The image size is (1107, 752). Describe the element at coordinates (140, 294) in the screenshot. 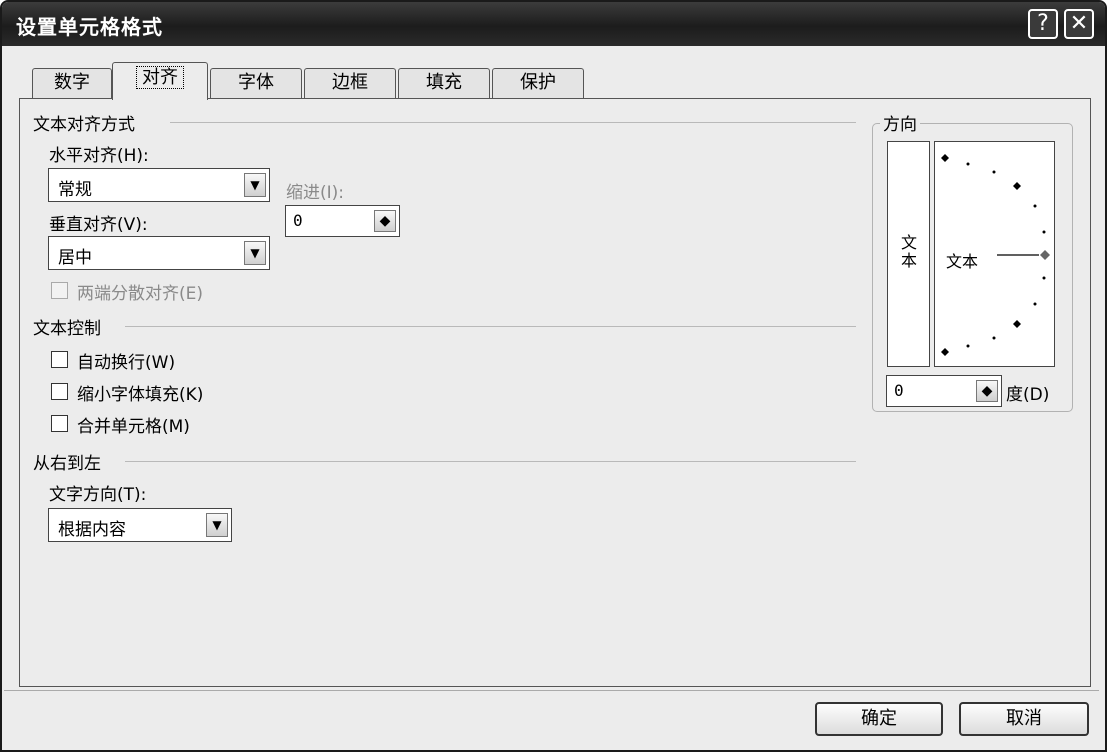

I see `justify-distributed-label: 两端分散对齐(E)` at that location.